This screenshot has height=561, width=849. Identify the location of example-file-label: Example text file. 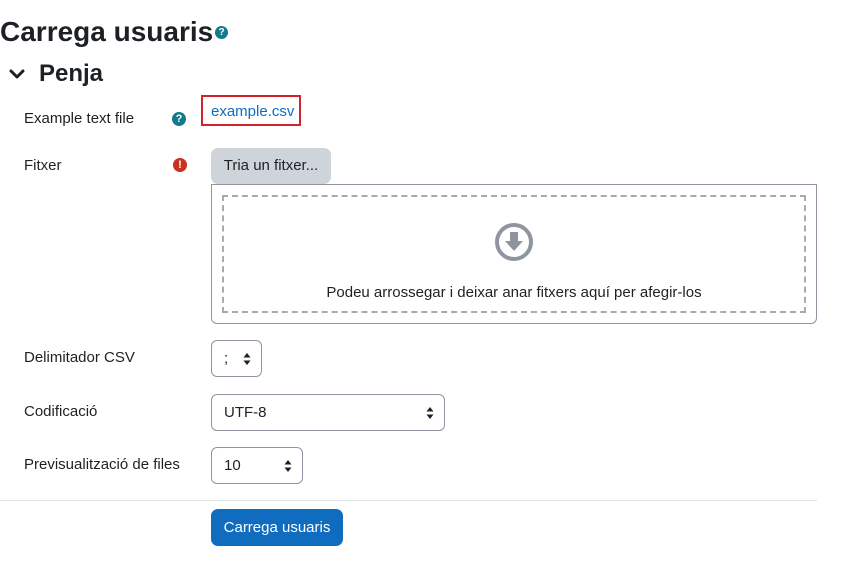
(79, 118).